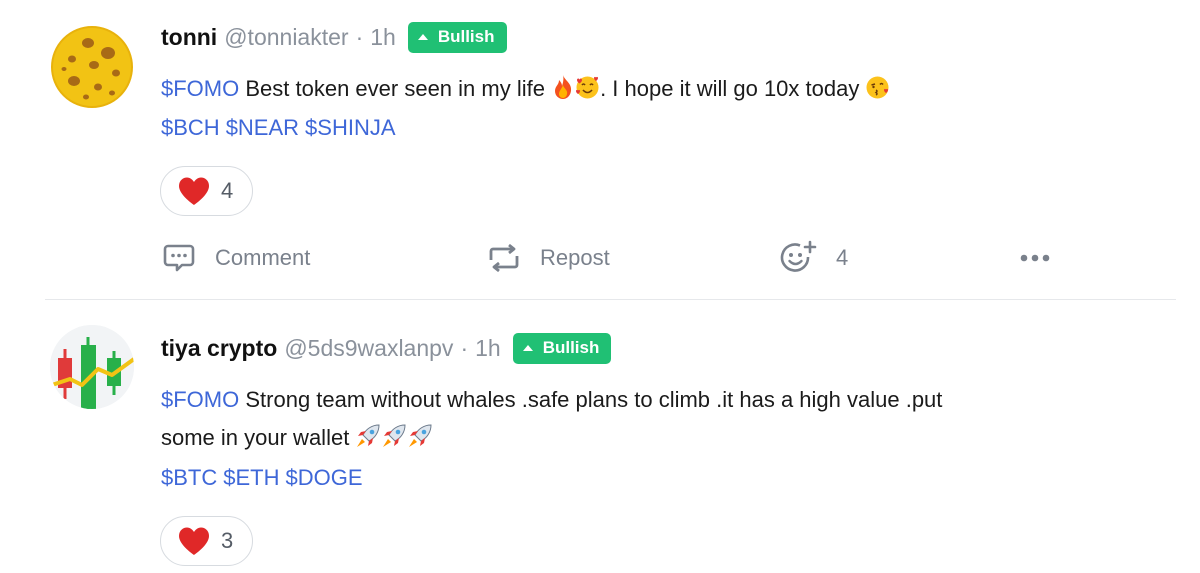 This screenshot has width=1200, height=573. I want to click on like-count: 4, so click(227, 190).